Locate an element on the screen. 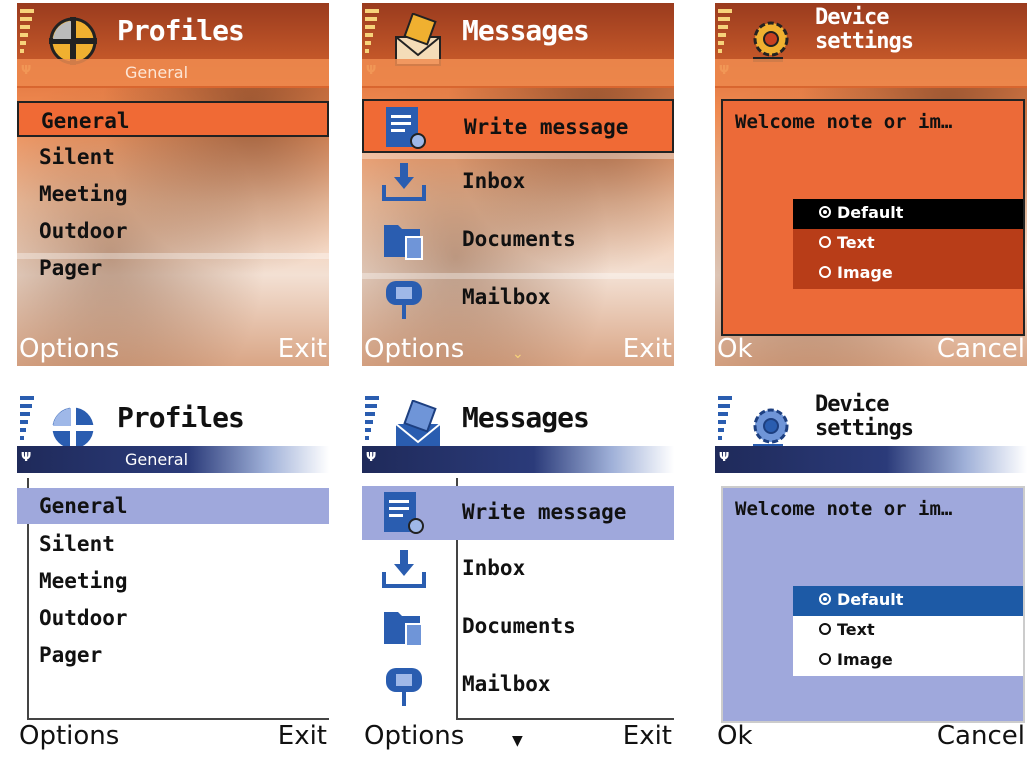 The width and height of the screenshot is (1035, 757). header: Ψ Device settings is located at coordinates (871, 45).